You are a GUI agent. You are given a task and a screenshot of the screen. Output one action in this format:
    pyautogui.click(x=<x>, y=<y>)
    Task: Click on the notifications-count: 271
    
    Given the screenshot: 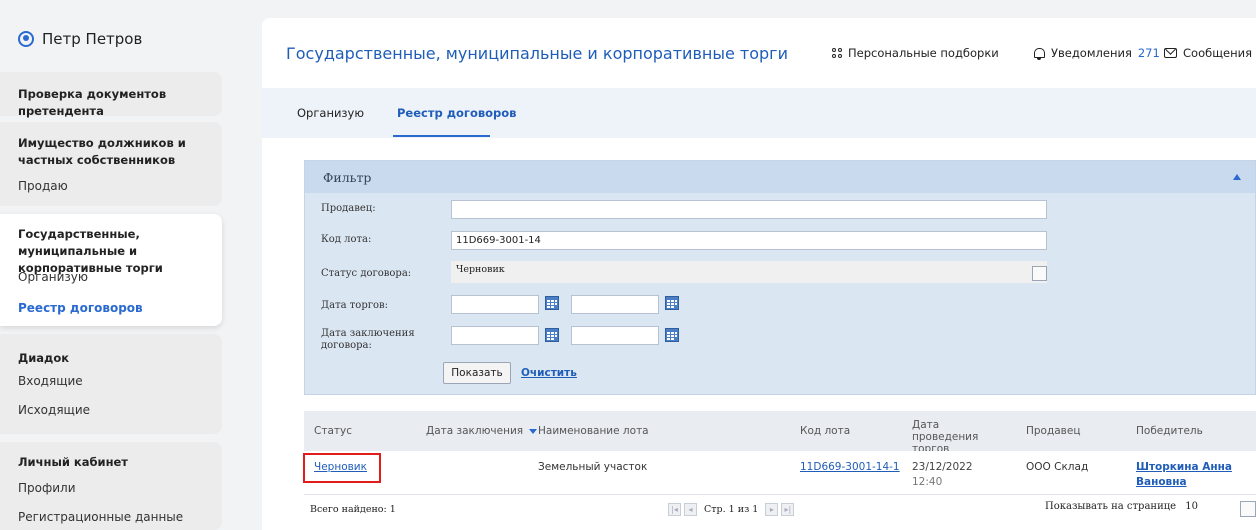 What is the action you would take?
    pyautogui.click(x=1148, y=53)
    